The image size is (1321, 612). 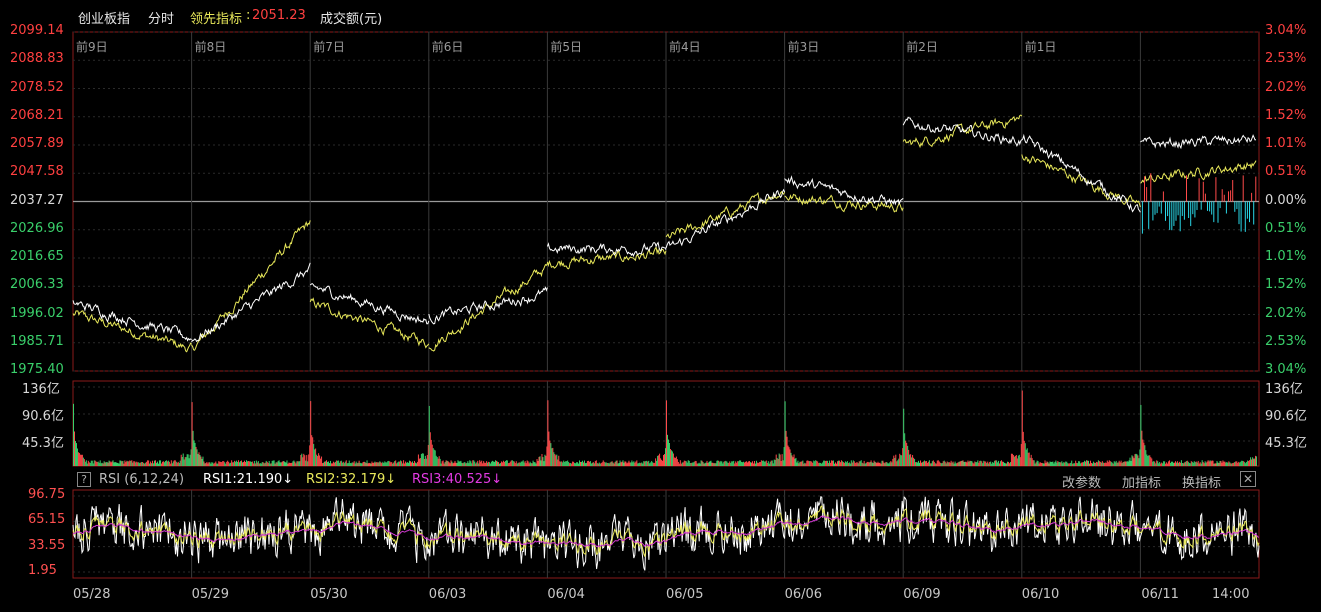 I want to click on date-label: 06/05, so click(x=685, y=594).